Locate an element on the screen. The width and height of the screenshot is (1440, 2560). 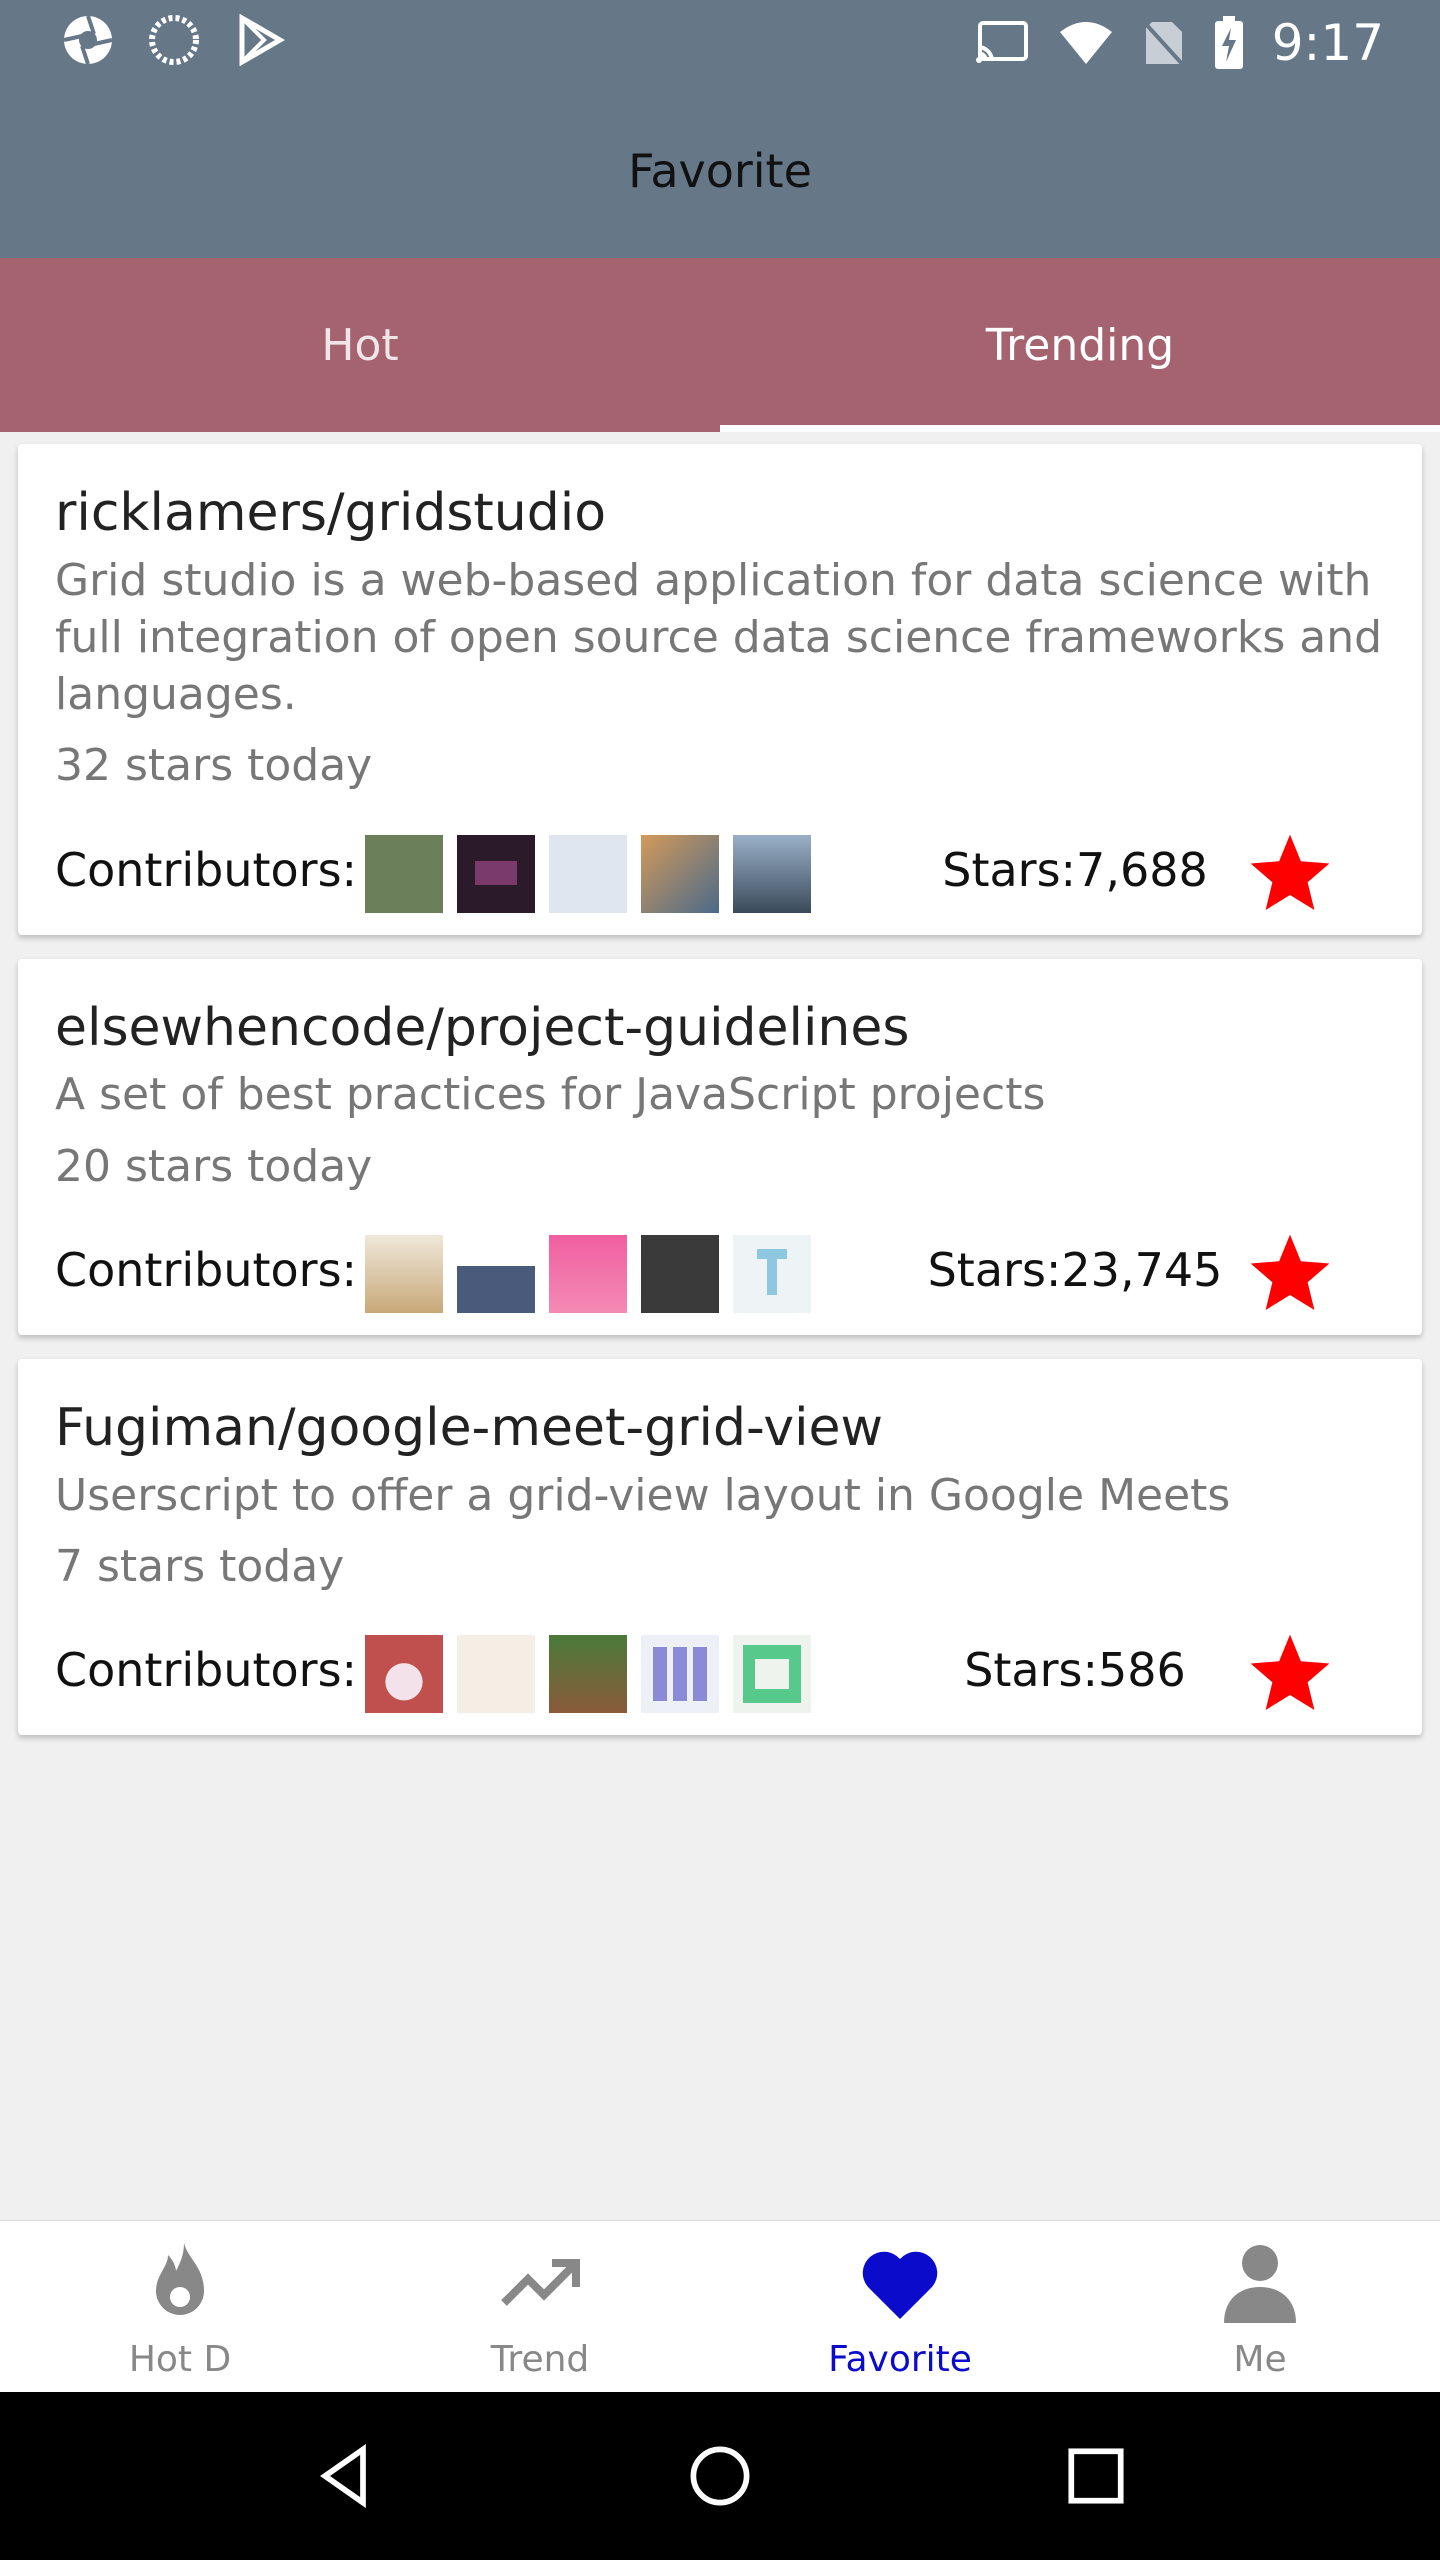
card-footer: Contributors: Stars:586 is located at coordinates (720, 1665).